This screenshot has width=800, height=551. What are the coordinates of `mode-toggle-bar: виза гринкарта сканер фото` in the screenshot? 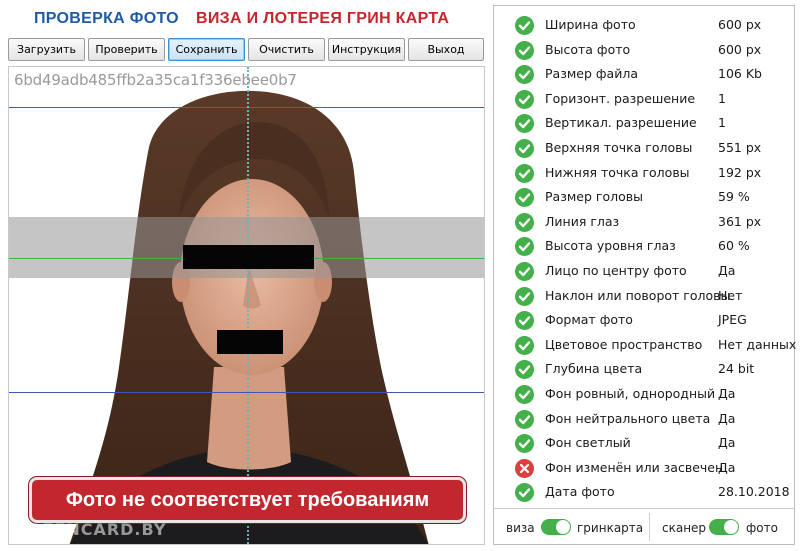 It's located at (644, 526).